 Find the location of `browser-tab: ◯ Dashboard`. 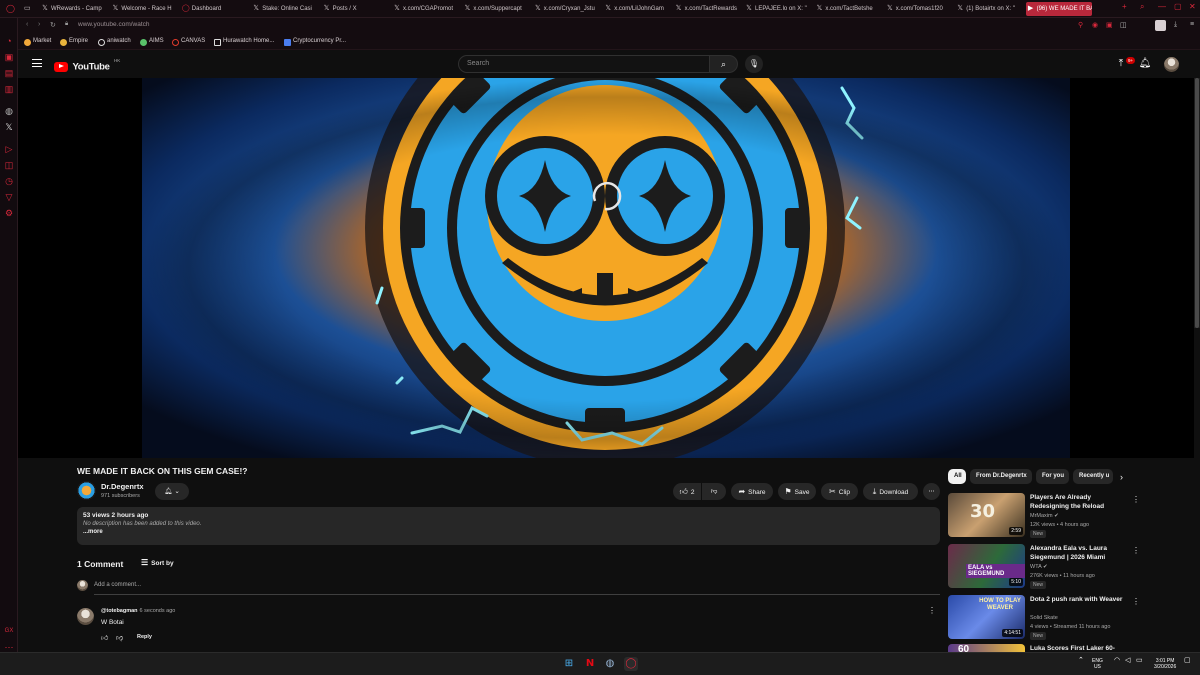

browser-tab: ◯ Dashboard is located at coordinates (214, 9).